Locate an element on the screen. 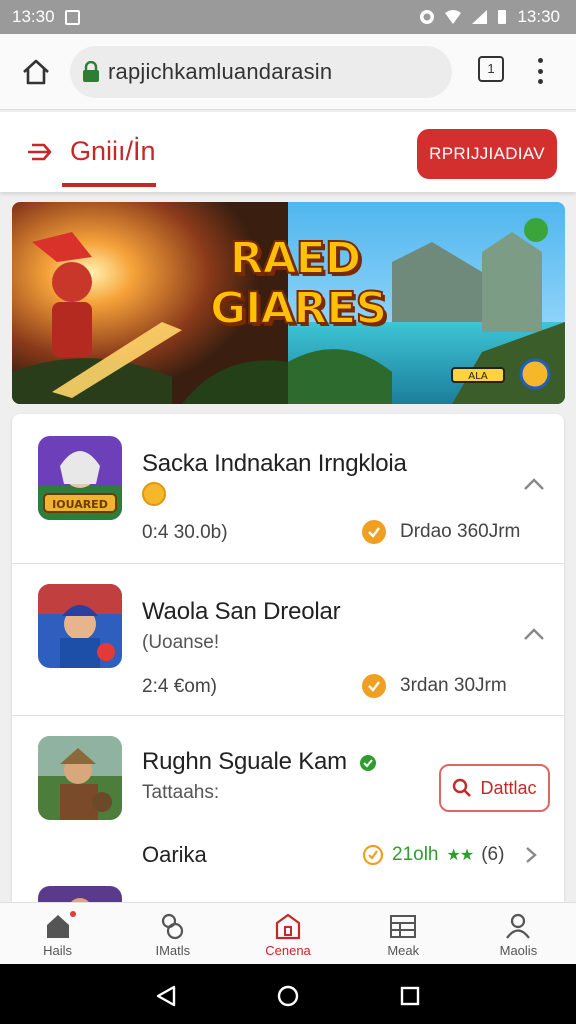  nav-label: Meak is located at coordinates (403, 950).